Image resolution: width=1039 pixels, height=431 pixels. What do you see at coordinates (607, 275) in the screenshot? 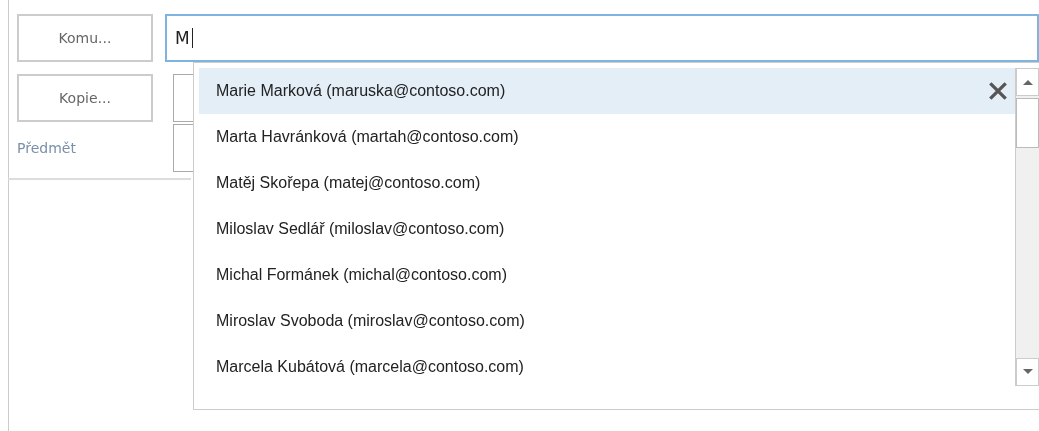
I see `suggestion-item: Michal Formánek (michal@contoso.com)` at bounding box center [607, 275].